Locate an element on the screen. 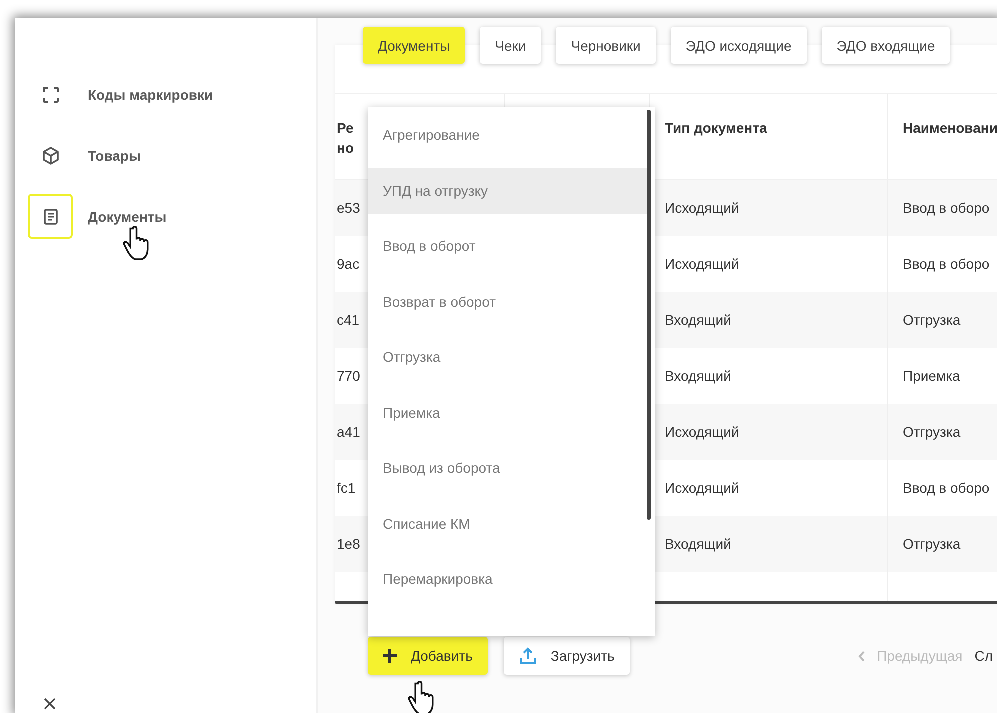  nav-item: Товары is located at coordinates (114, 156).